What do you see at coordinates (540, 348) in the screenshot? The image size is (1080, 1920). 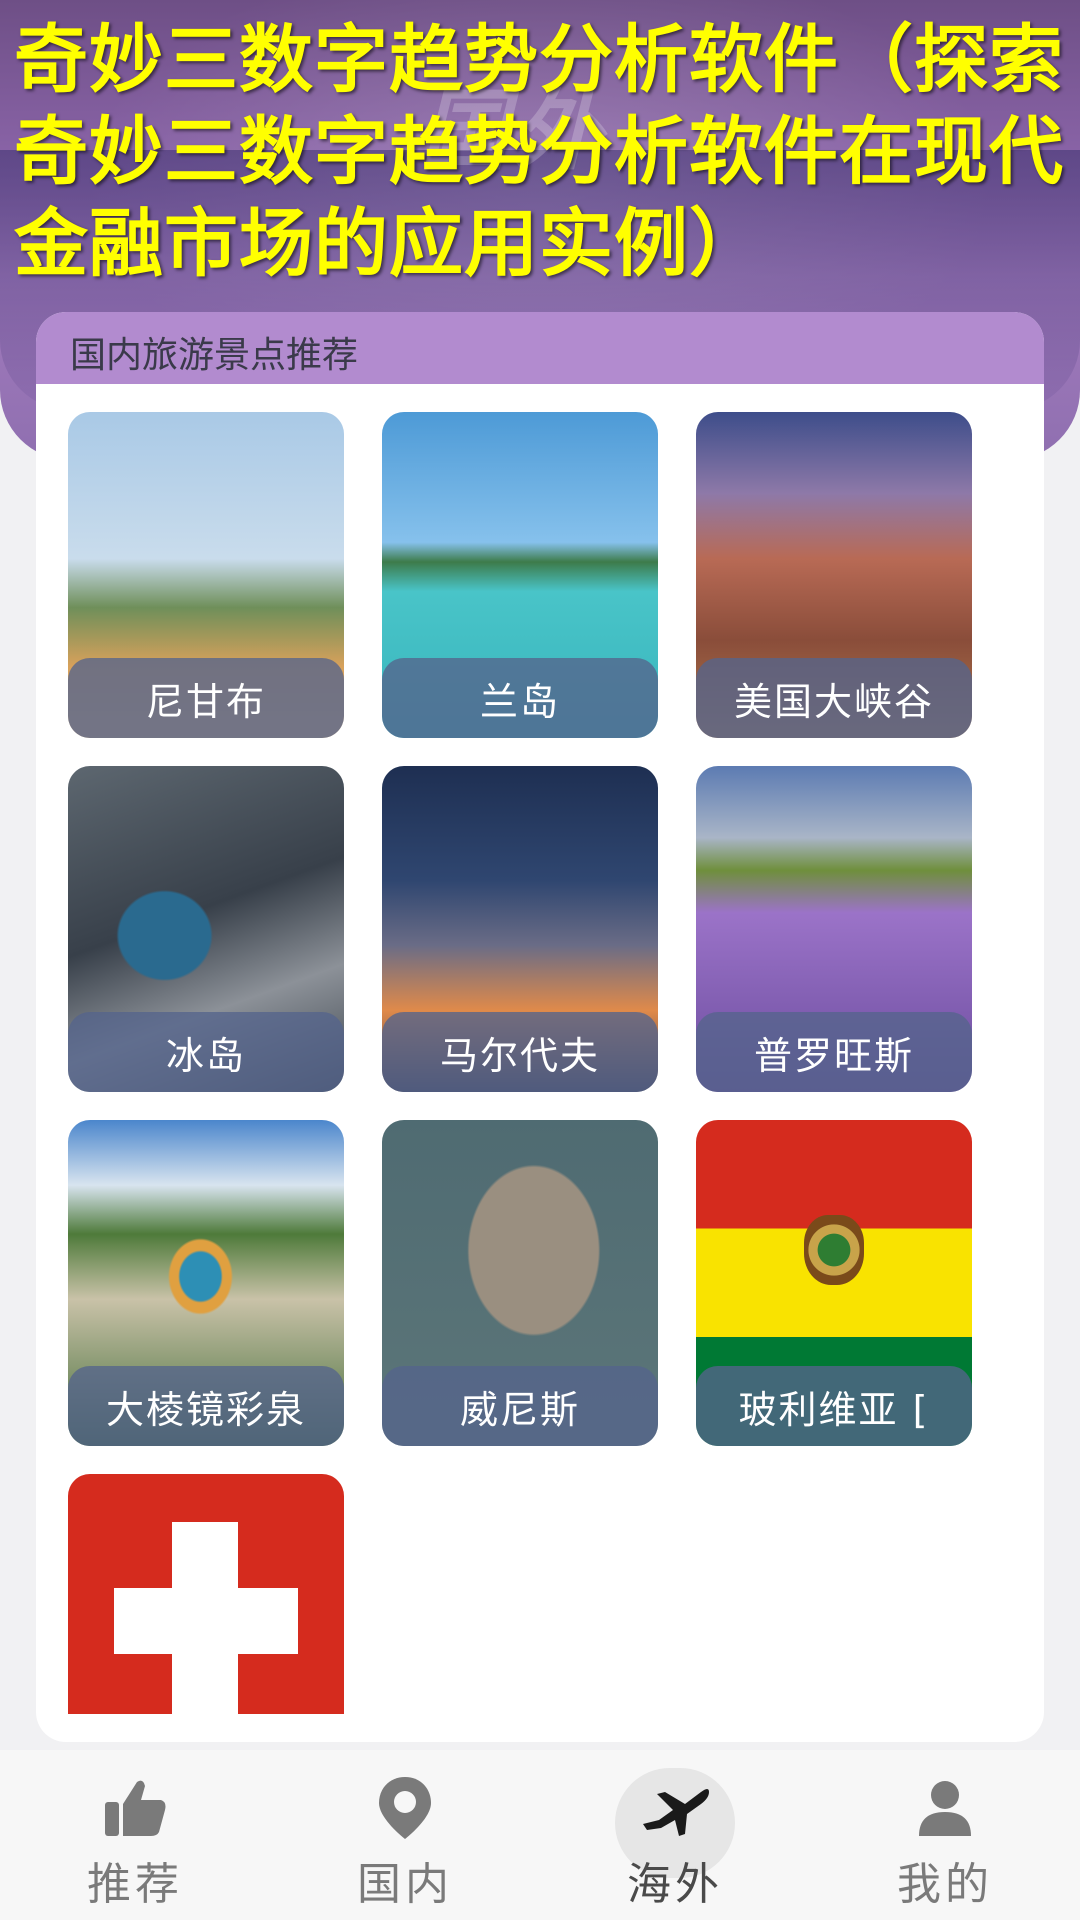 I see `section-header: 国内旅游景点推荐` at bounding box center [540, 348].